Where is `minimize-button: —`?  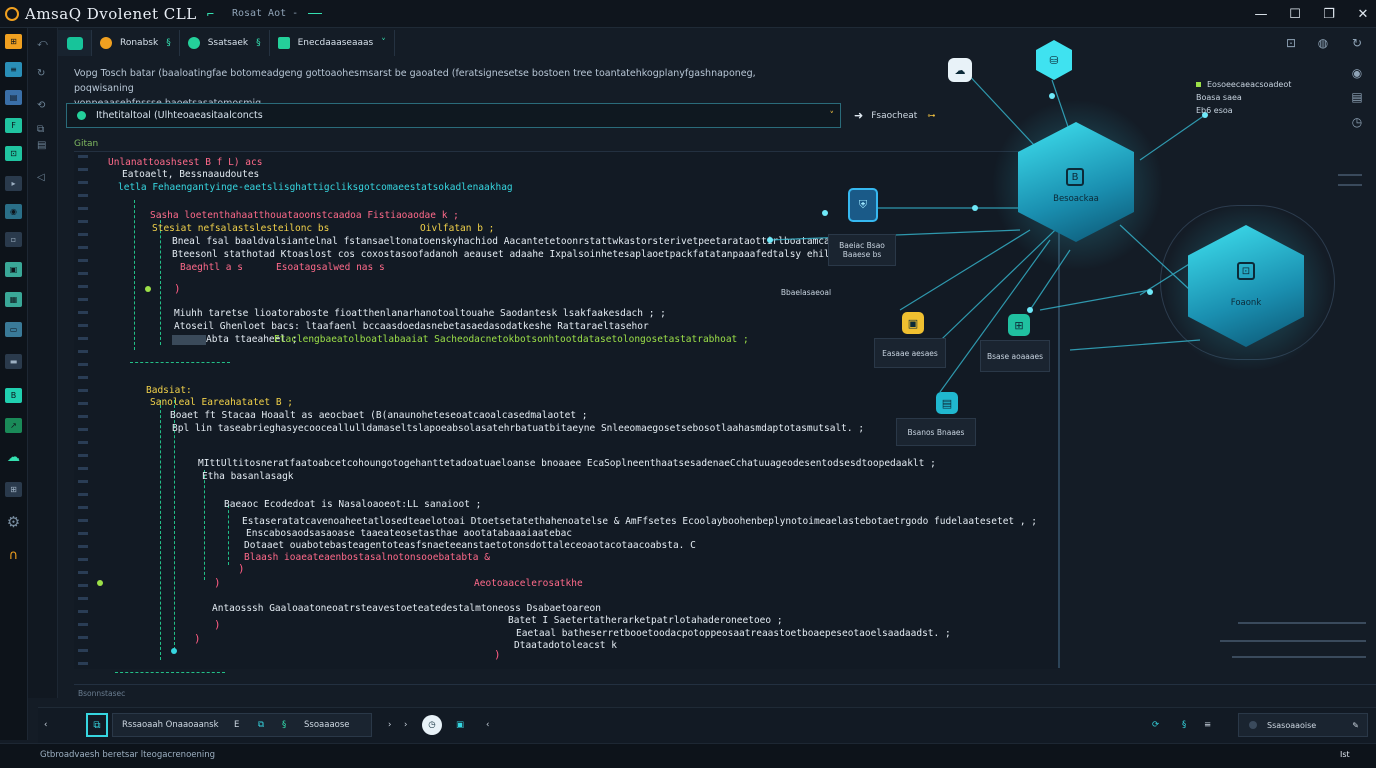
minimize-button: — is located at coordinates (1261, 14).